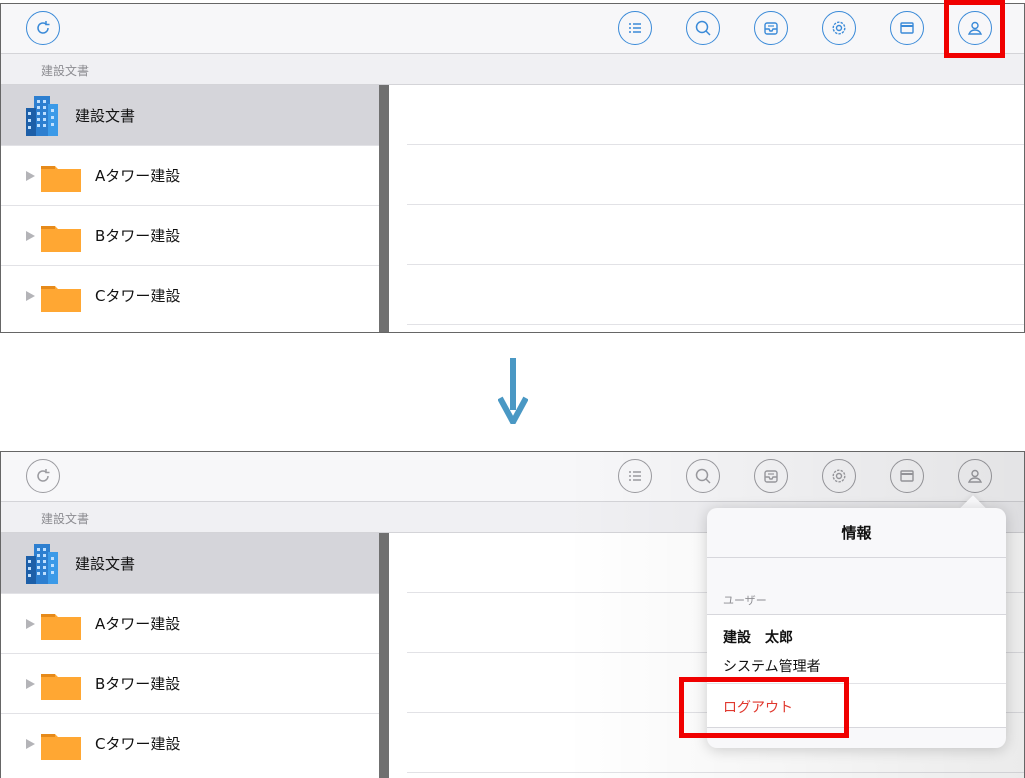 This screenshot has height=778, width=1025. I want to click on user-icon, so click(975, 476).